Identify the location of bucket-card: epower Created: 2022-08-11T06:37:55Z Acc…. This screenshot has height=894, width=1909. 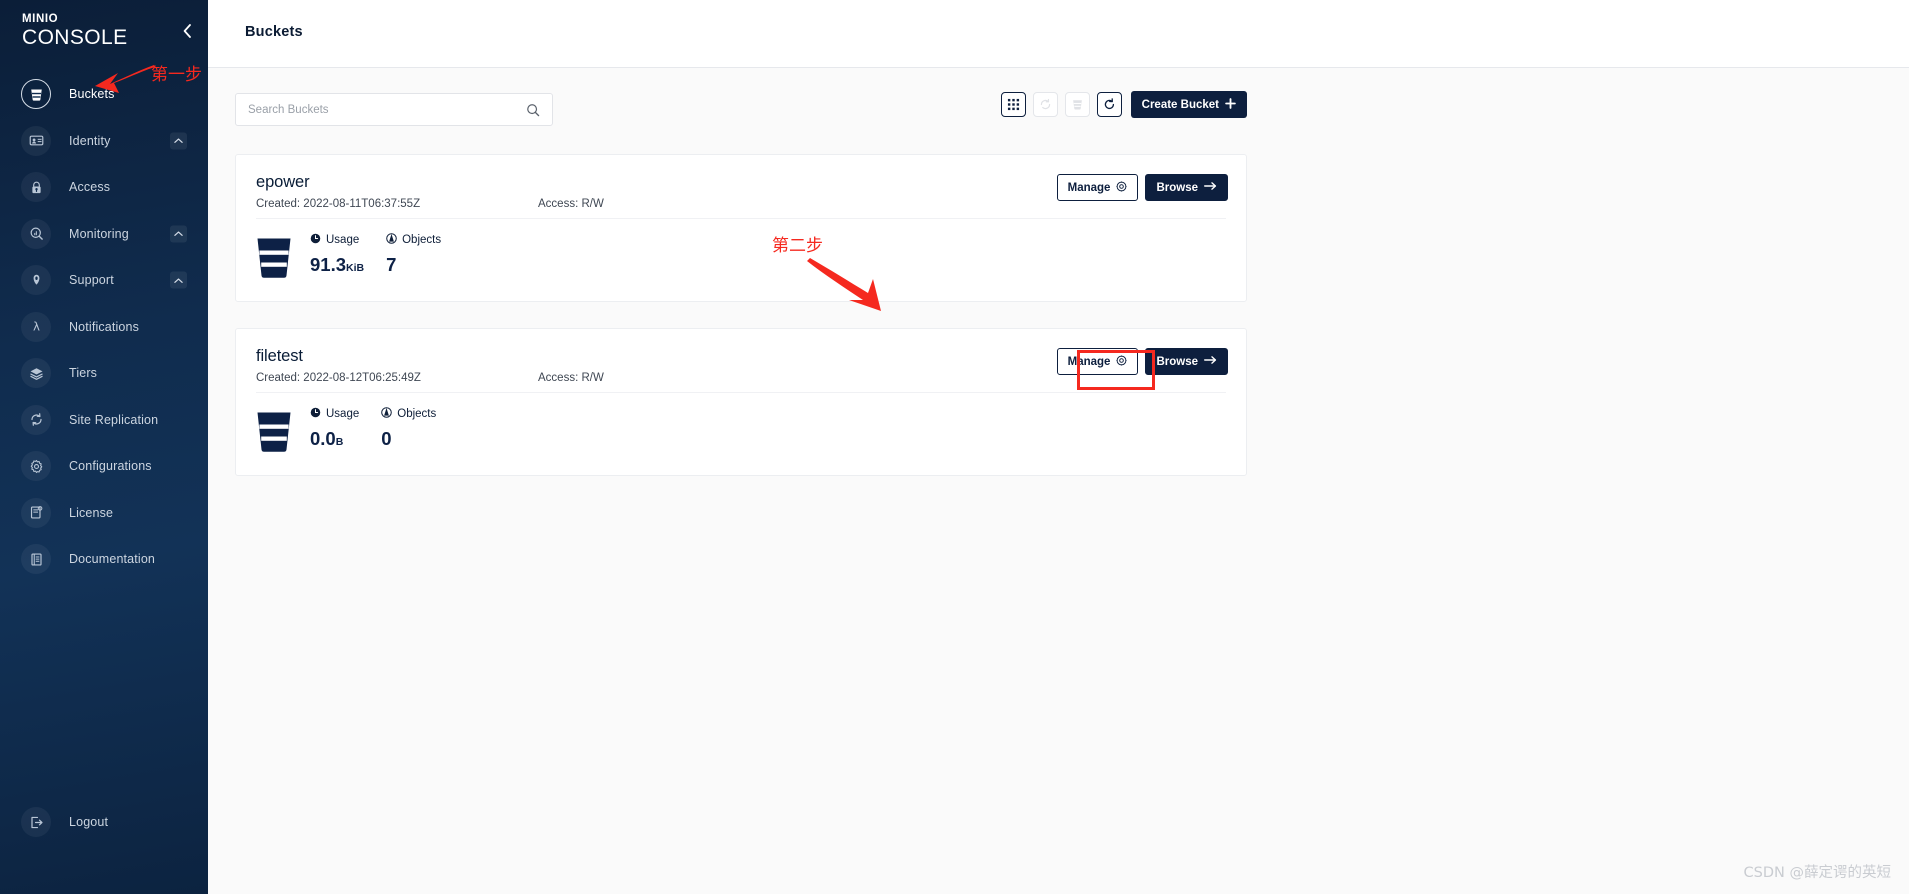
(741, 228).